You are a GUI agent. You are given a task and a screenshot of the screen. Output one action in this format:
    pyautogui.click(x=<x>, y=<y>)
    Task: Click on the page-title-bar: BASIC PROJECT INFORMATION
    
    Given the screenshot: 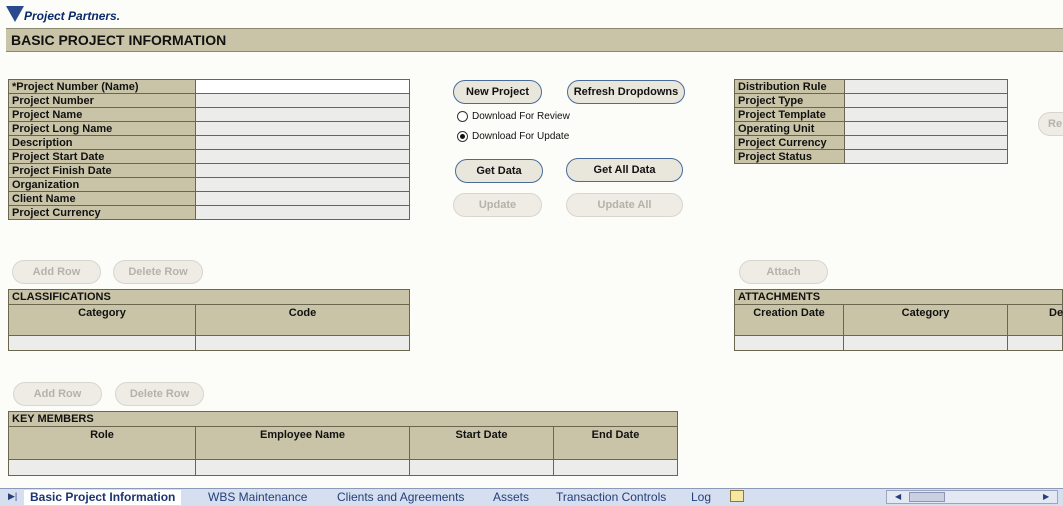 What is the action you would take?
    pyautogui.click(x=534, y=40)
    